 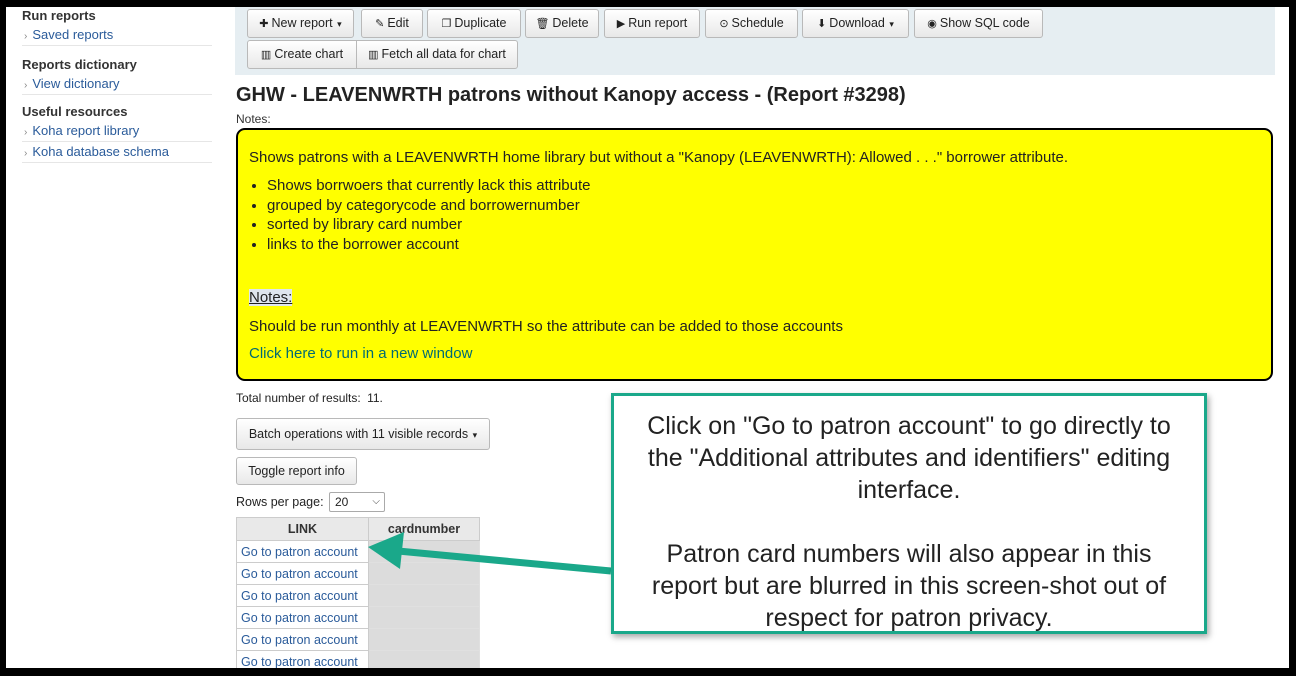 I want to click on new-report-button: ✚ New report ▾, so click(x=300, y=23).